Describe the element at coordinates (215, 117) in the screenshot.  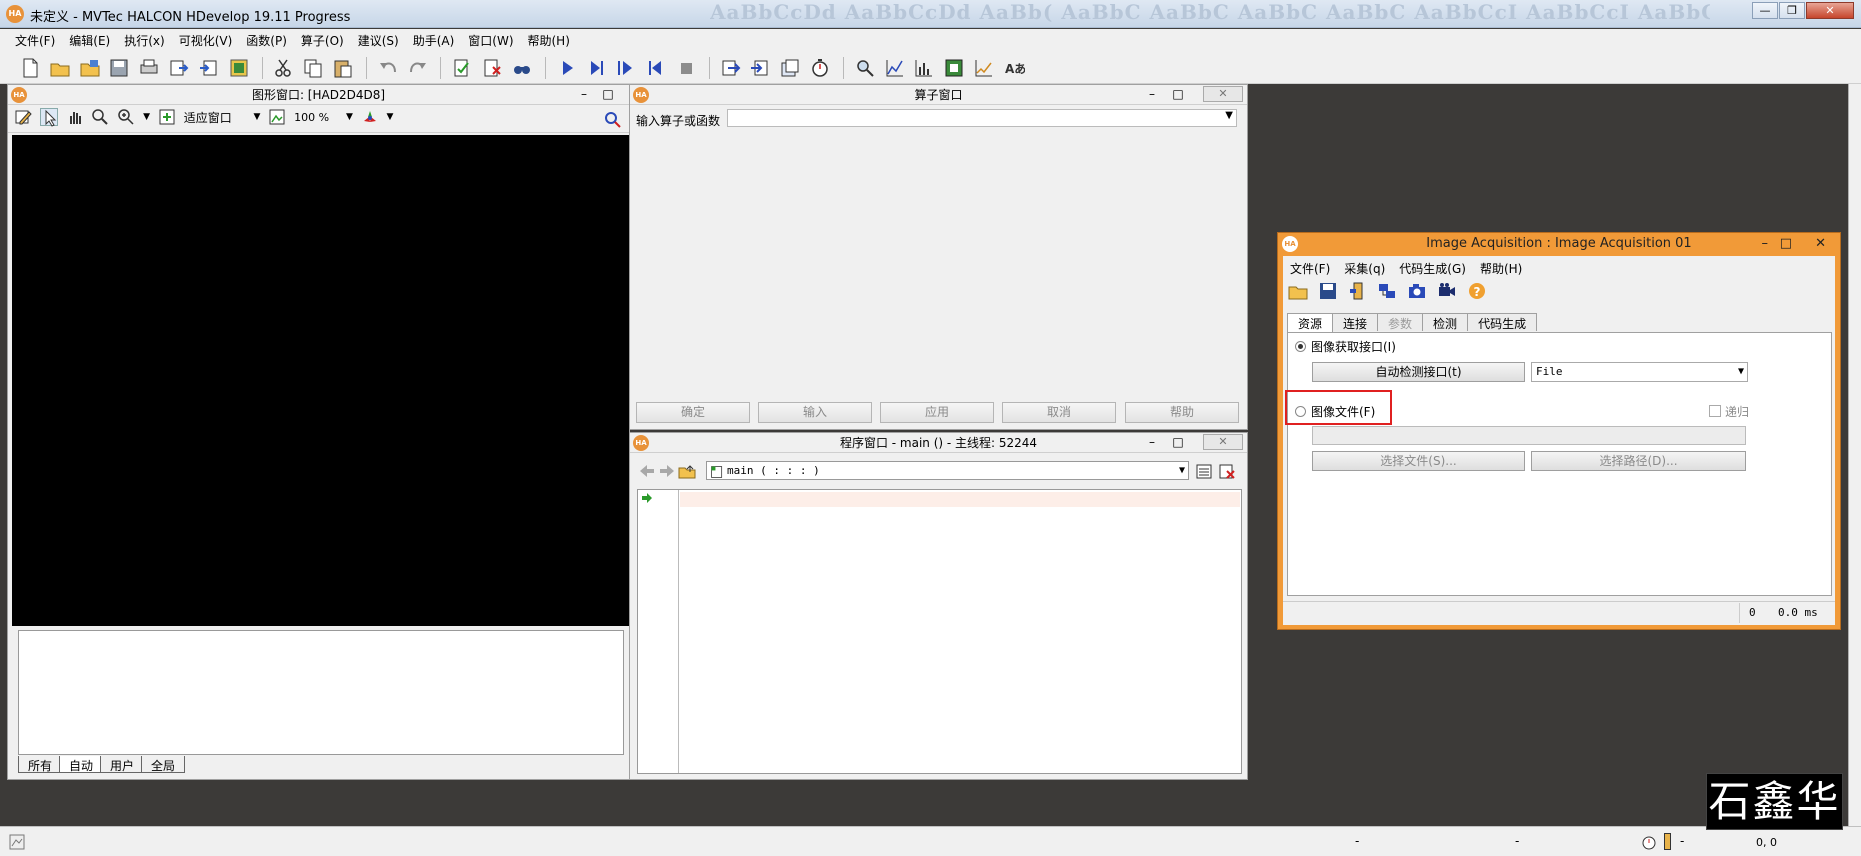
I see `fit-window-label: 适应窗口` at that location.